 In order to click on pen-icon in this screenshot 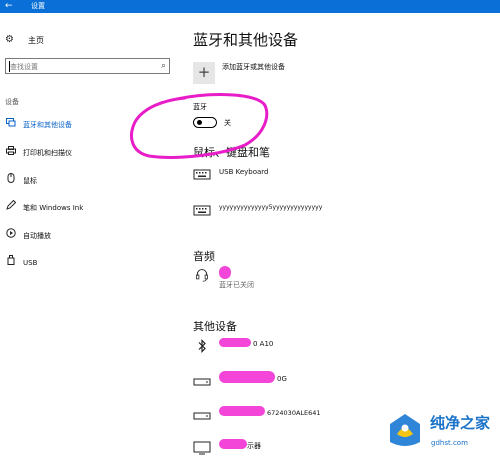, I will do `click(10, 208)`.